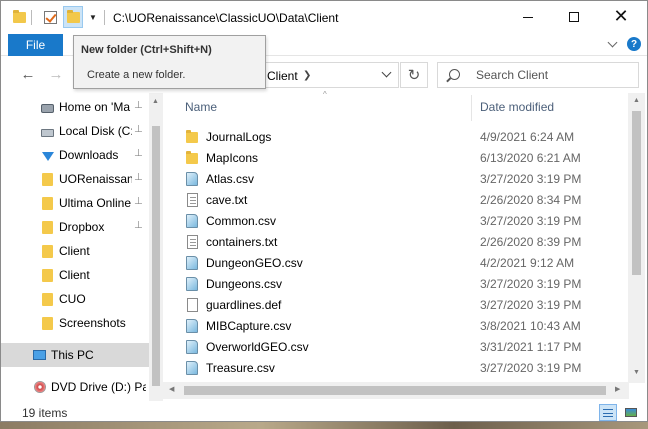  Describe the element at coordinates (405, 220) in the screenshot. I see `file-row-common-csv: Common.csv 3/27/2020 3:19 PM` at that location.